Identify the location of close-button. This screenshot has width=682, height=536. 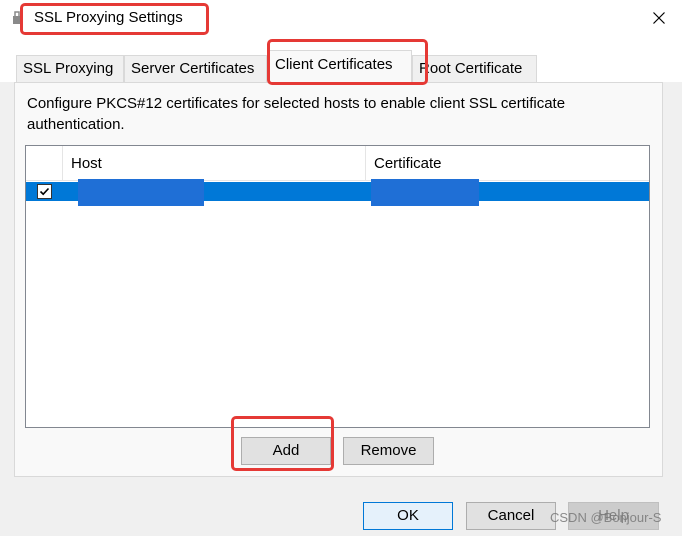
(659, 18).